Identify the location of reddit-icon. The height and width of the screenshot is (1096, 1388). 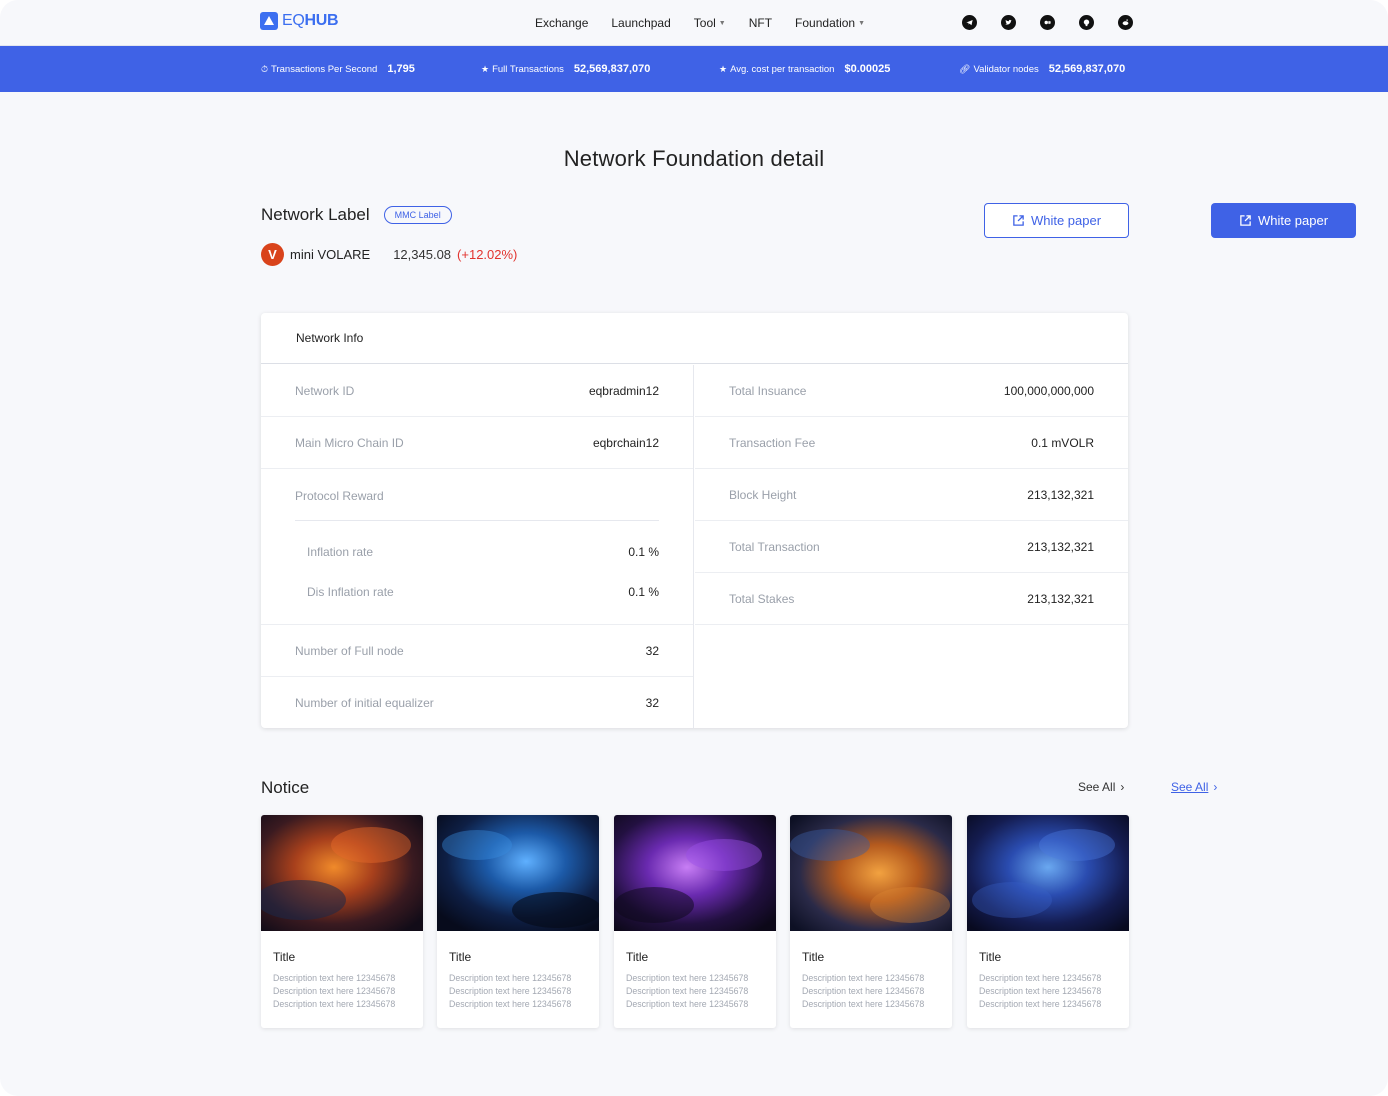
(1125, 22).